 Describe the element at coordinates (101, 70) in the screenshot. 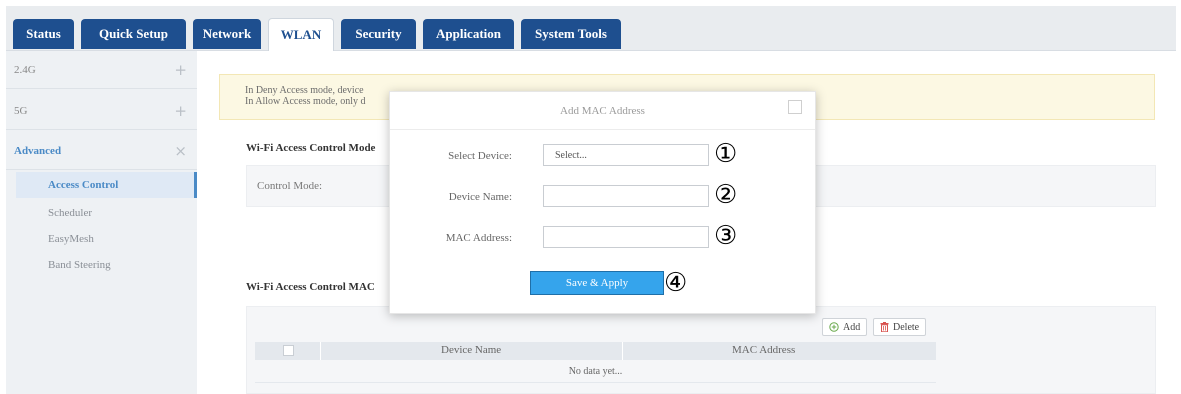

I see `sidebar-group-2-4g: 2.4G +` at that location.